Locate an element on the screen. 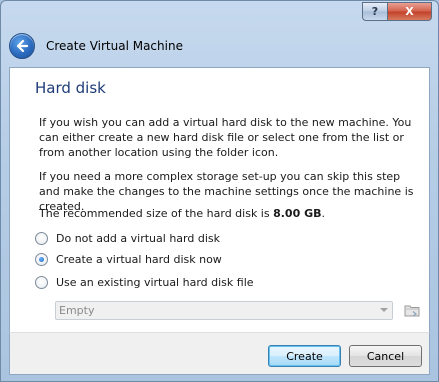 The image size is (439, 382). recommended-size-value: 8.00 GB is located at coordinates (297, 213).